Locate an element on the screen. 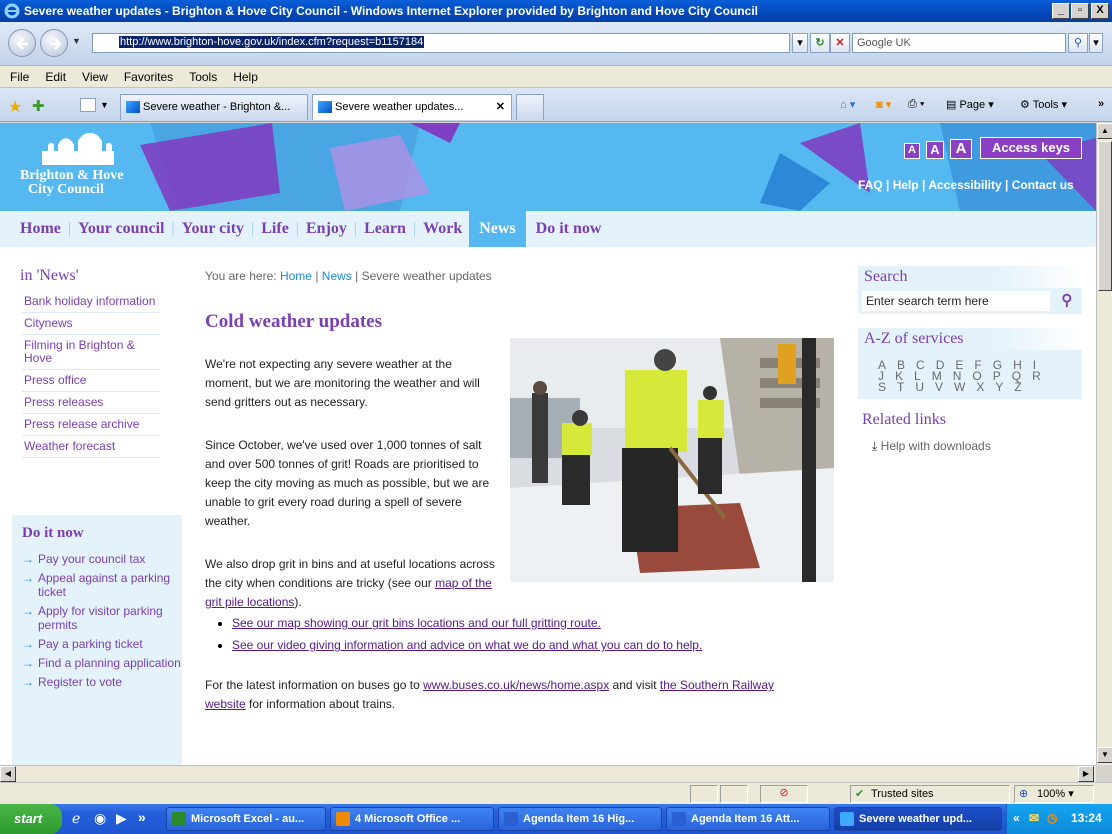 The image size is (1112, 834). horizontal-scrollbar: ◀ ▶ is located at coordinates (548, 773).